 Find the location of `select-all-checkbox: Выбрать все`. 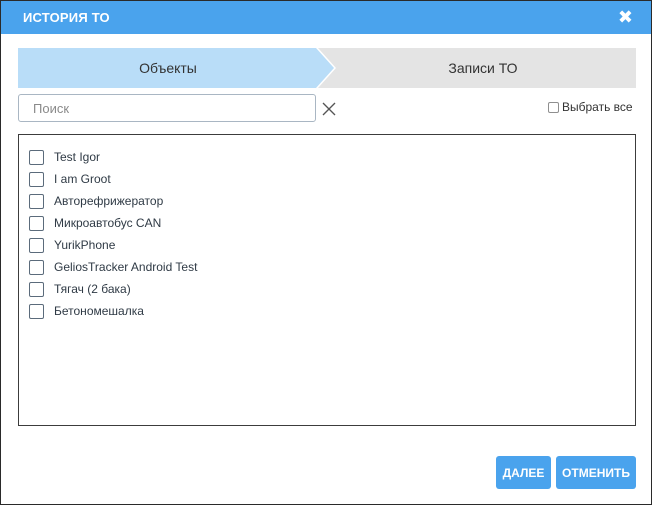

select-all-checkbox: Выбрать все is located at coordinates (590, 107).